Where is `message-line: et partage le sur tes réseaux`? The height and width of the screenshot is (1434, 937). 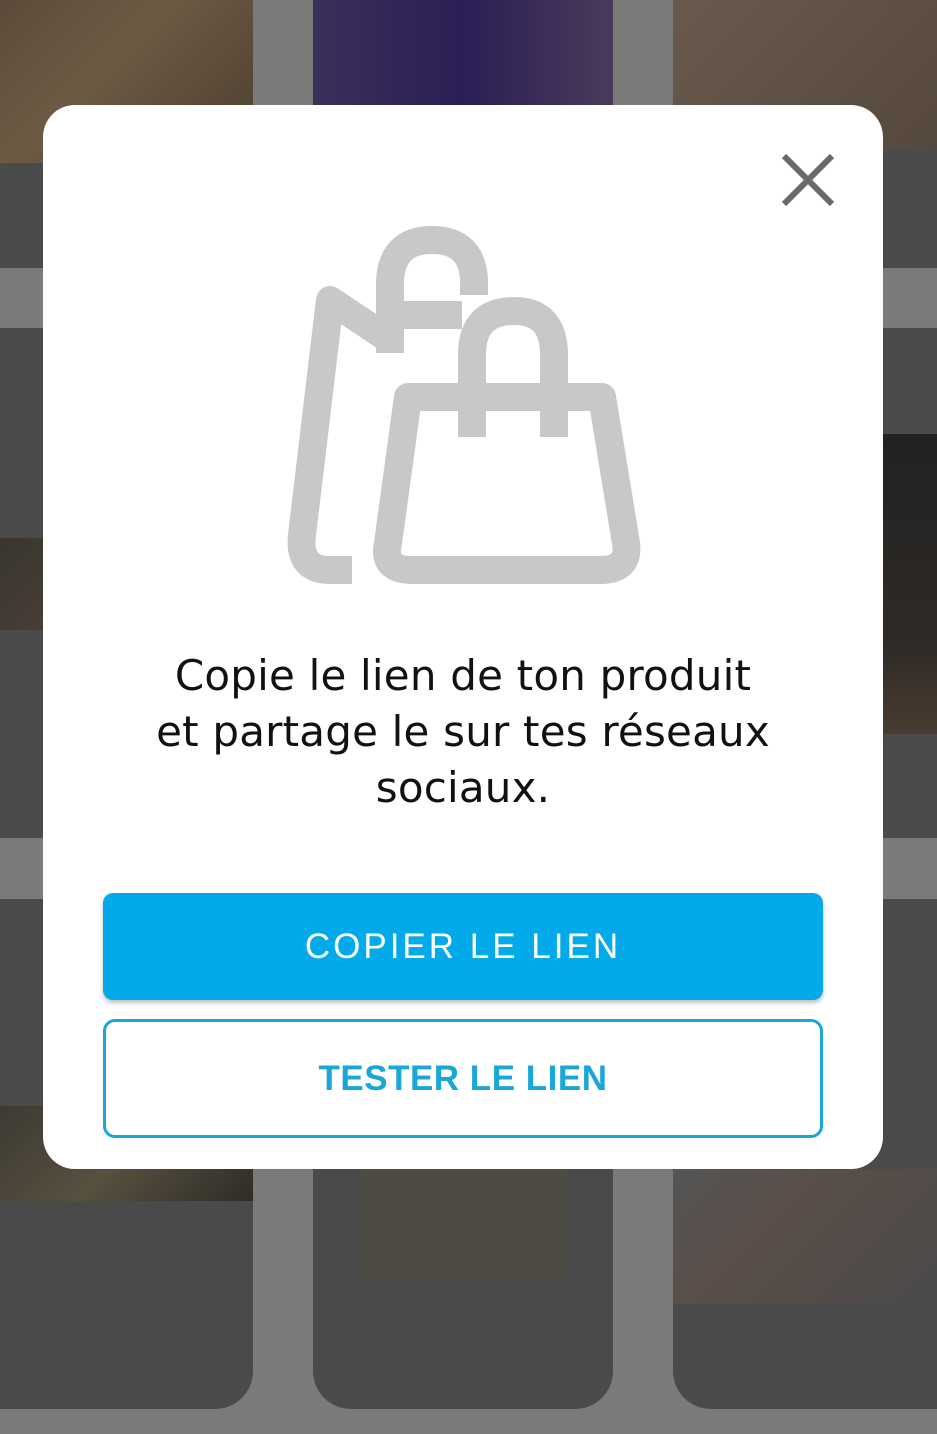
message-line: et partage le sur tes réseaux is located at coordinates (463, 731).